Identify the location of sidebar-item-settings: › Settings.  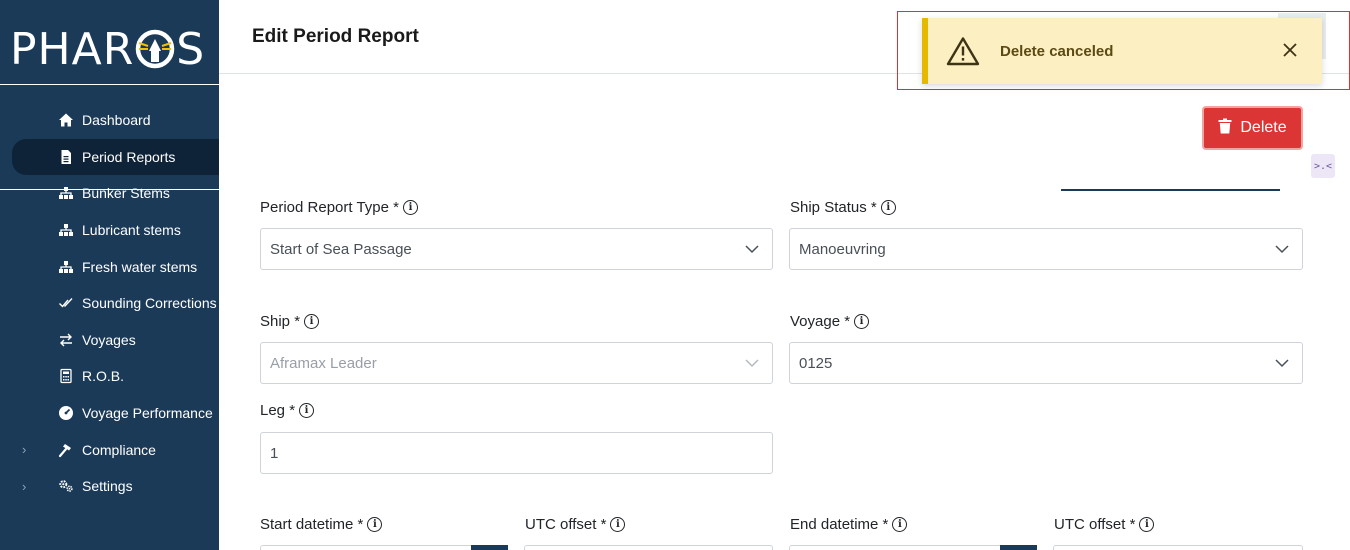
(109, 486).